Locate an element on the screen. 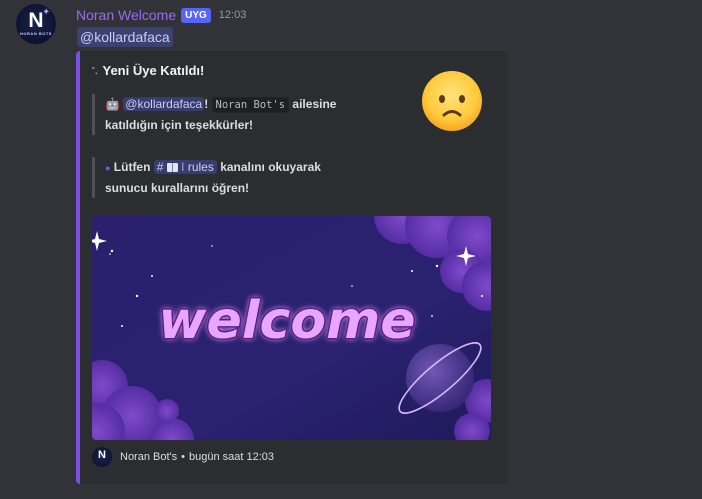 The width and height of the screenshot is (702, 499). message-header: Noran Welcome UYG 12:03 is located at coordinates (161, 15).